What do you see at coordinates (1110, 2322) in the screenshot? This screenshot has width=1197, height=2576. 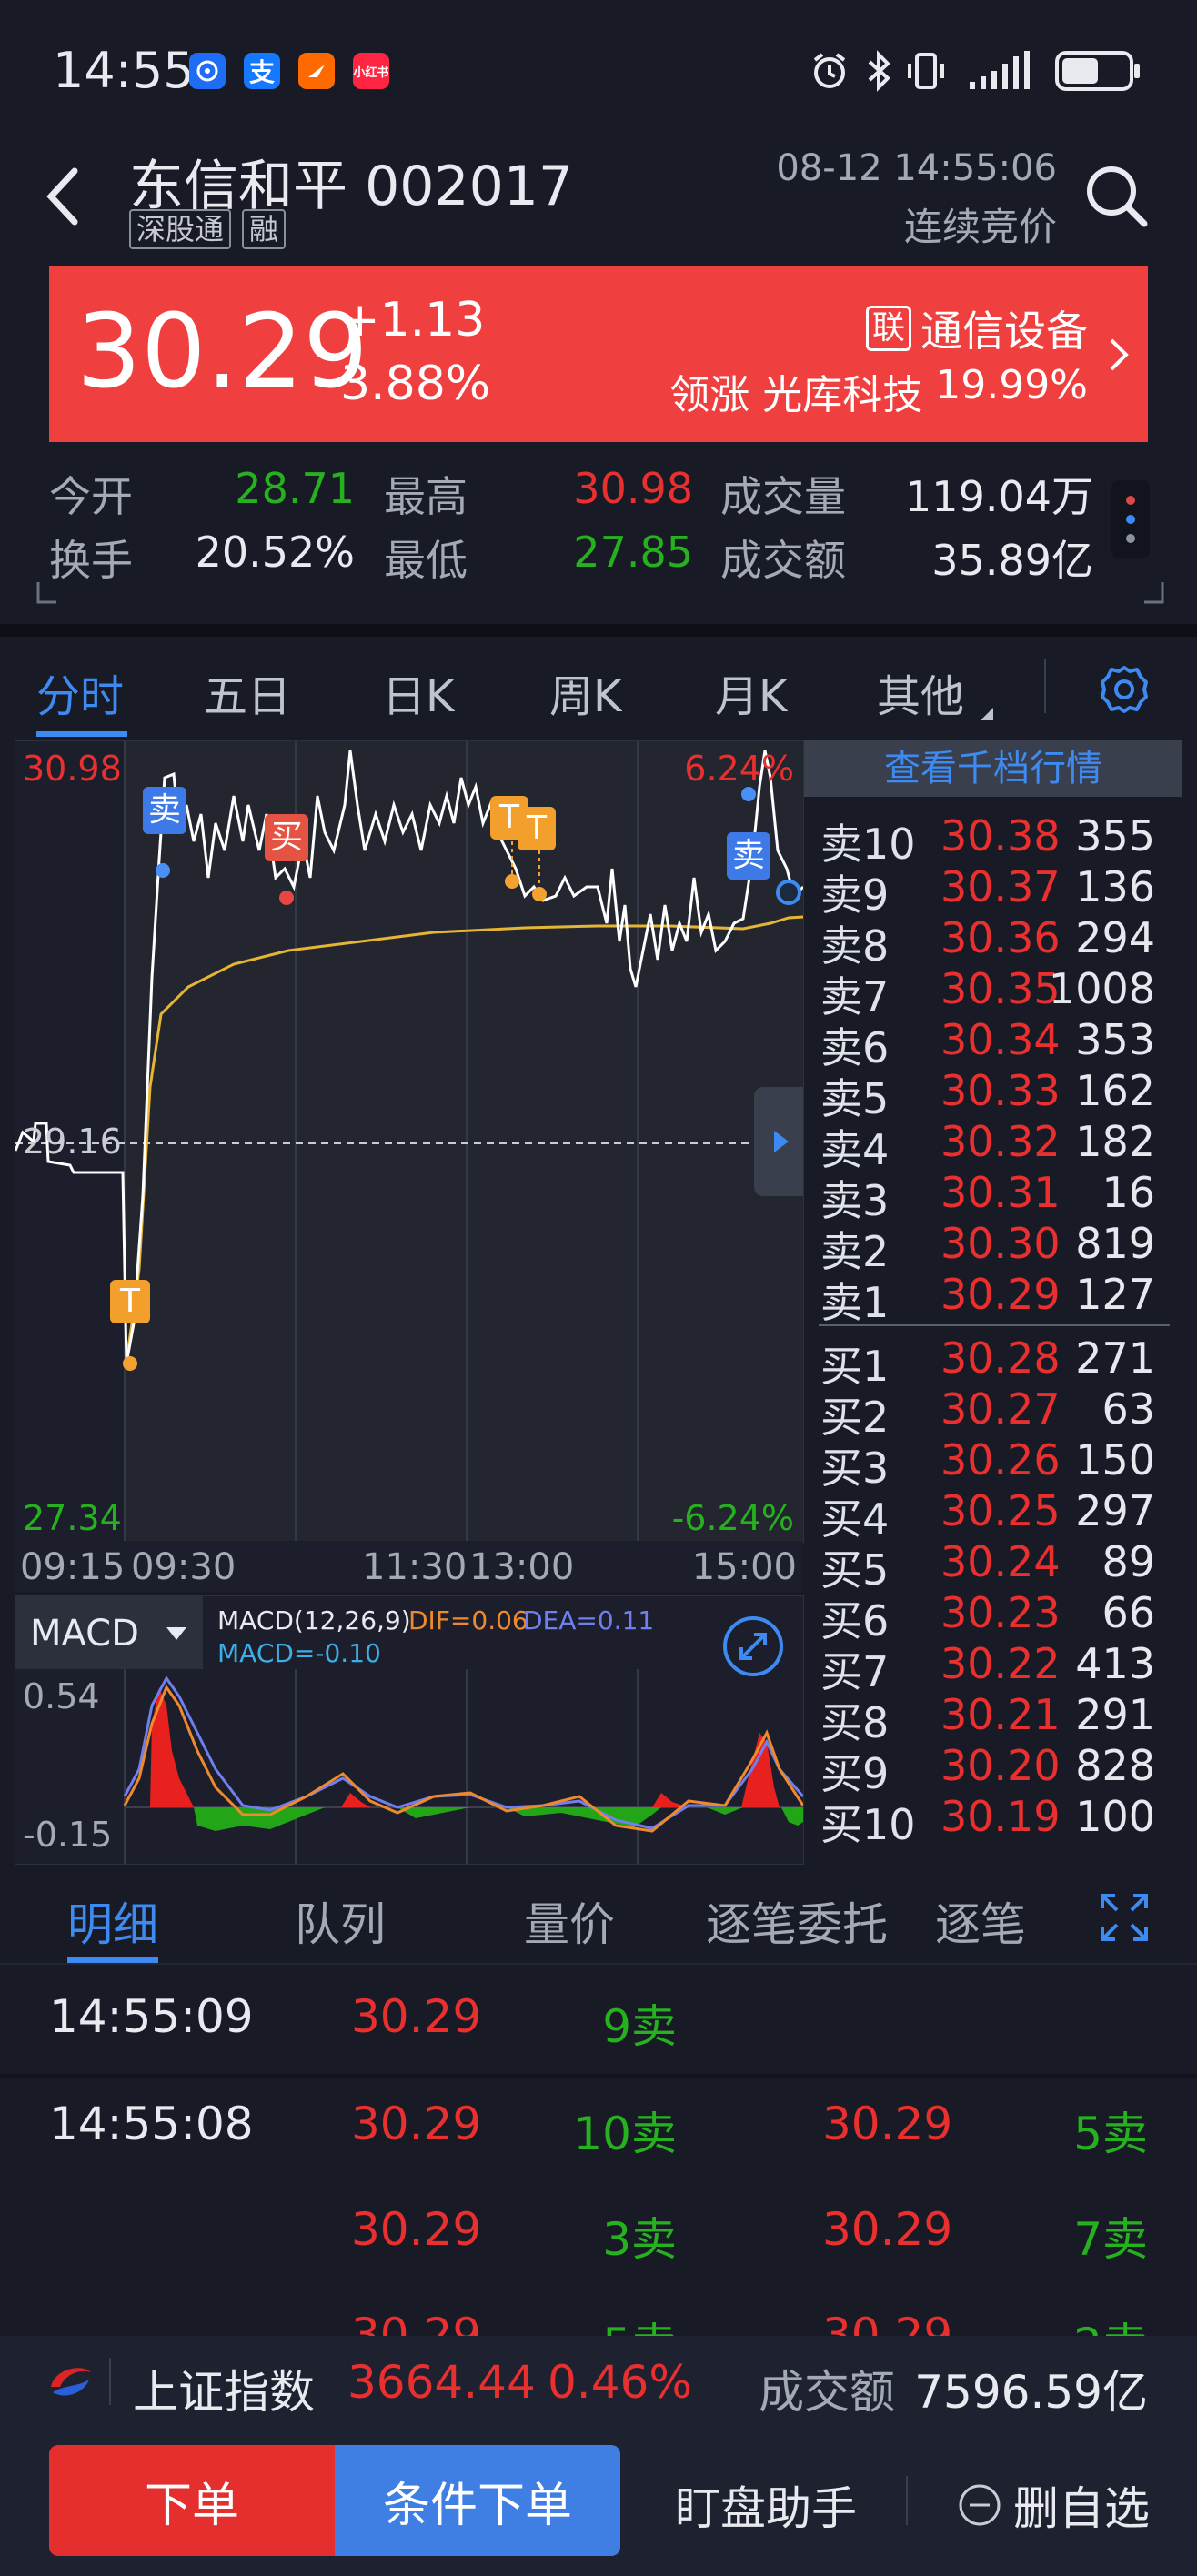 I see `tick-volume-2: 2卖` at bounding box center [1110, 2322].